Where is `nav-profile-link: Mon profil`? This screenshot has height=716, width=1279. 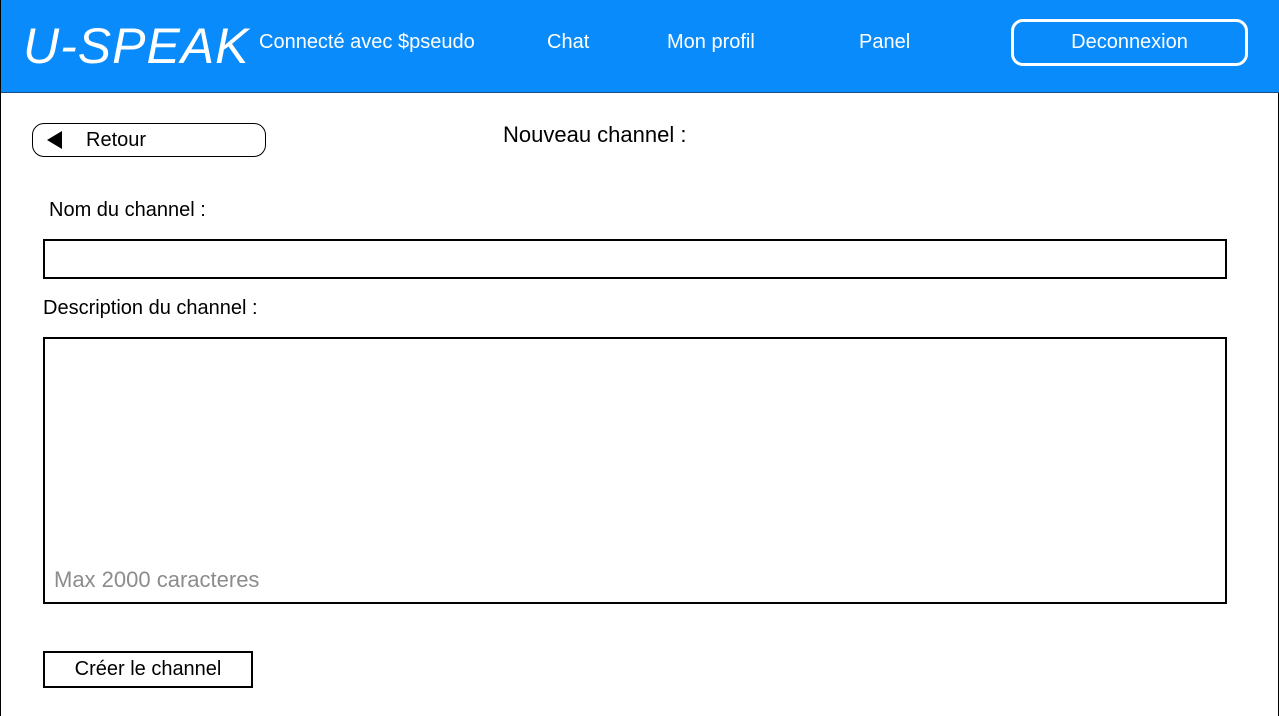
nav-profile-link: Mon profil is located at coordinates (711, 42).